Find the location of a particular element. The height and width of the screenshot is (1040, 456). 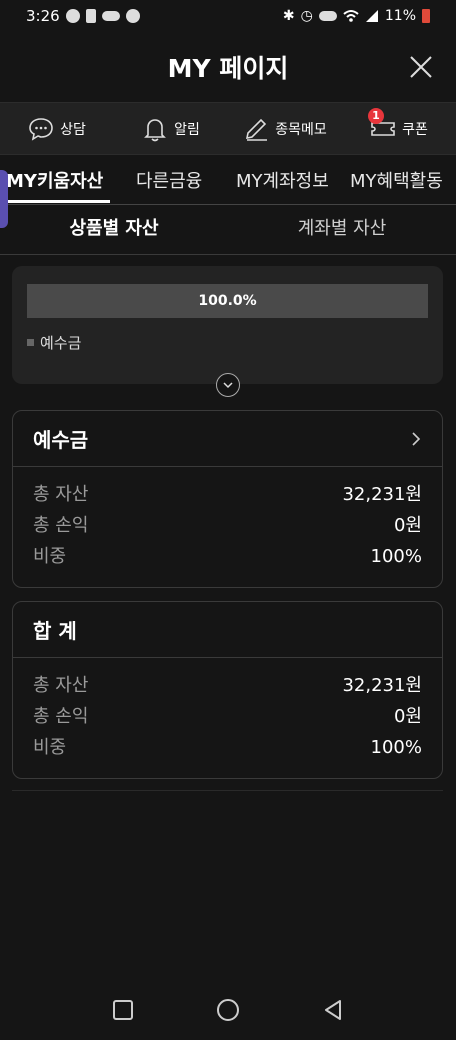

wifi-icon is located at coordinates (351, 16).